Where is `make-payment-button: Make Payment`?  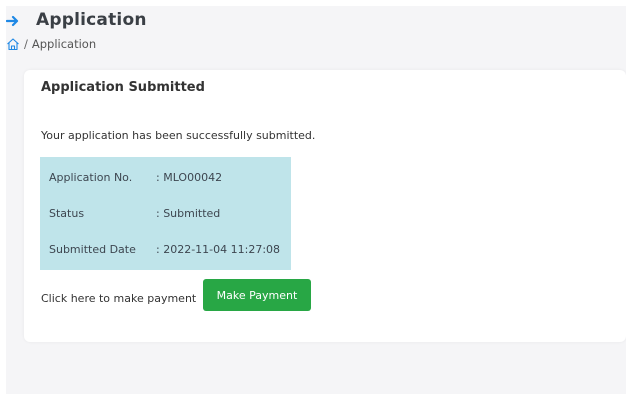 make-payment-button: Make Payment is located at coordinates (257, 295).